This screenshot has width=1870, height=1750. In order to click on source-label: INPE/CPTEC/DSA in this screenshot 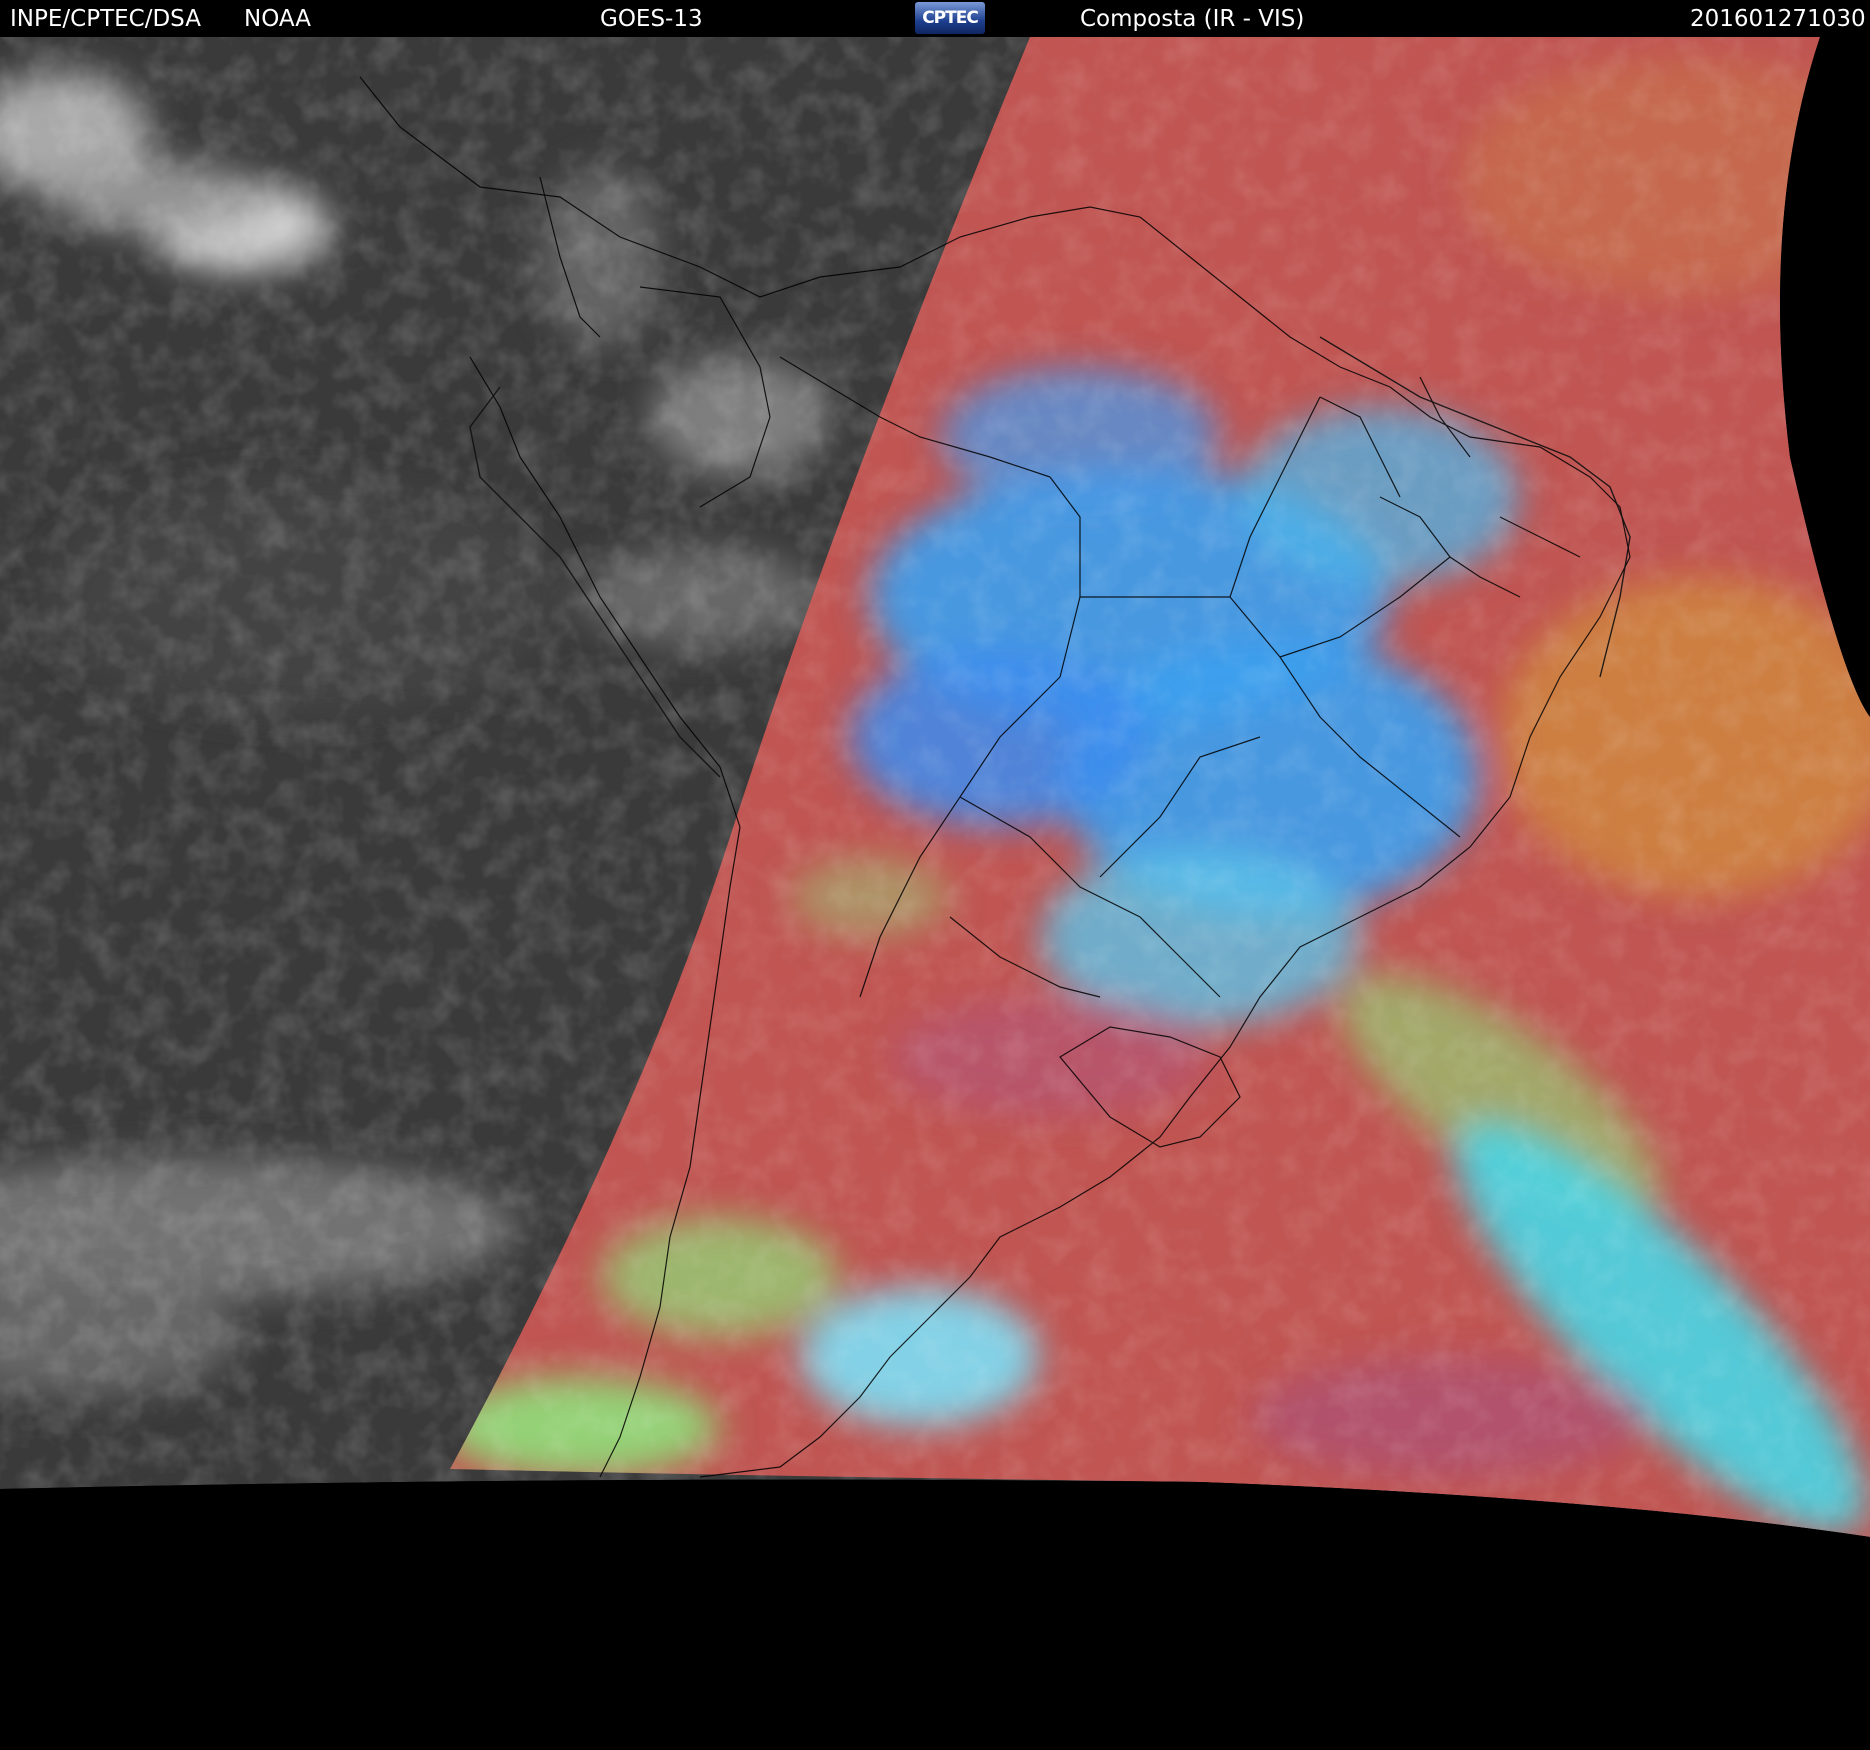, I will do `click(105, 19)`.